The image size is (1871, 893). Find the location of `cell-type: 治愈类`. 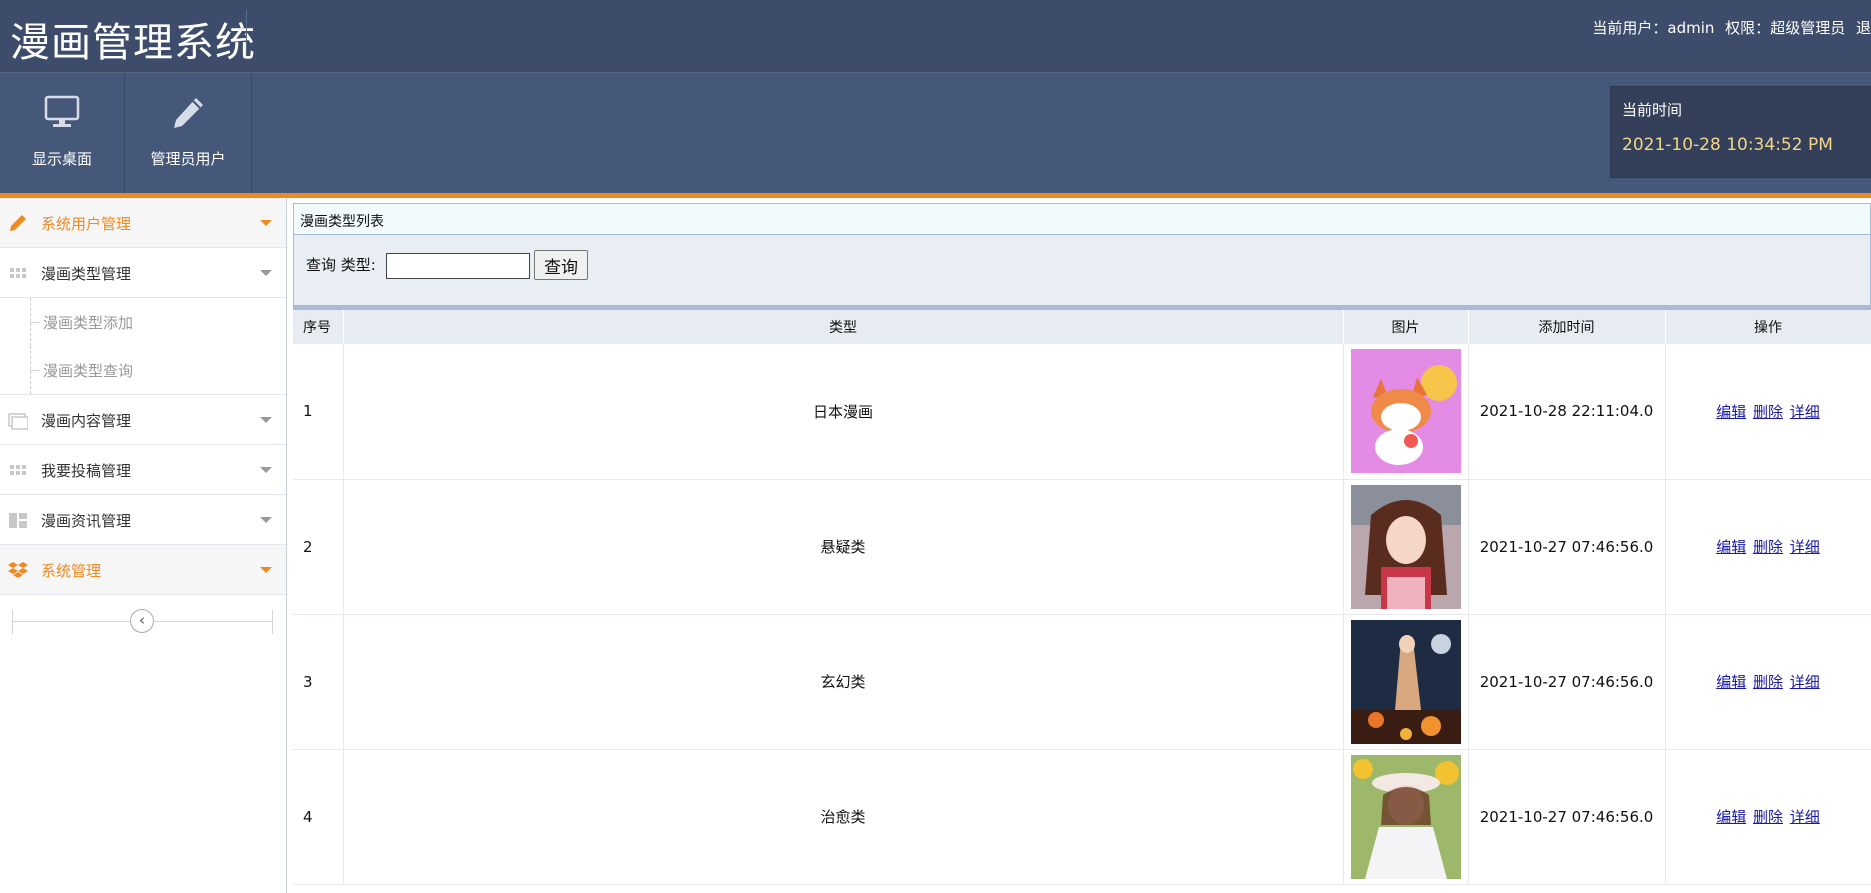

cell-type: 治愈类 is located at coordinates (843, 817).